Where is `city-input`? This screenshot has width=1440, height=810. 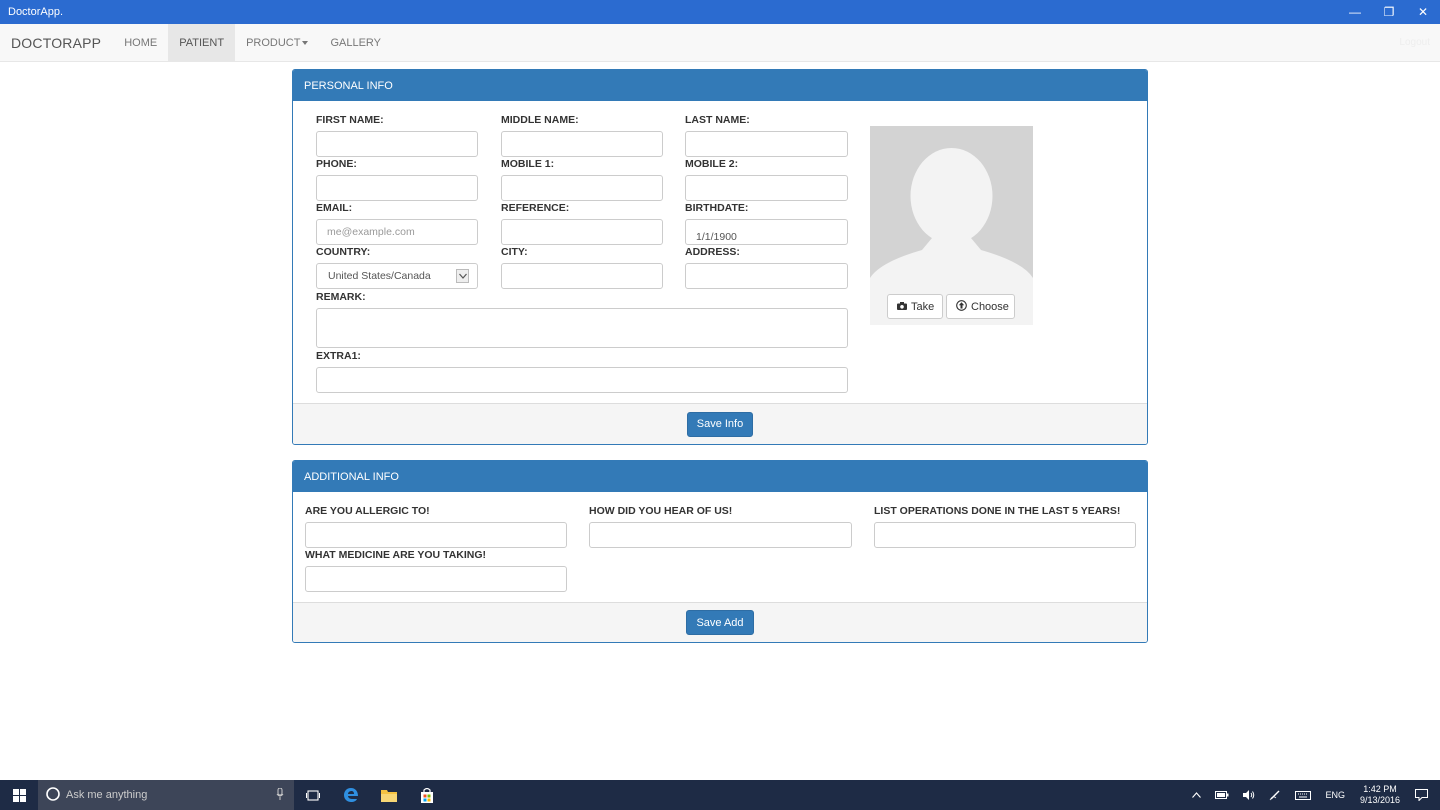 city-input is located at coordinates (582, 276).